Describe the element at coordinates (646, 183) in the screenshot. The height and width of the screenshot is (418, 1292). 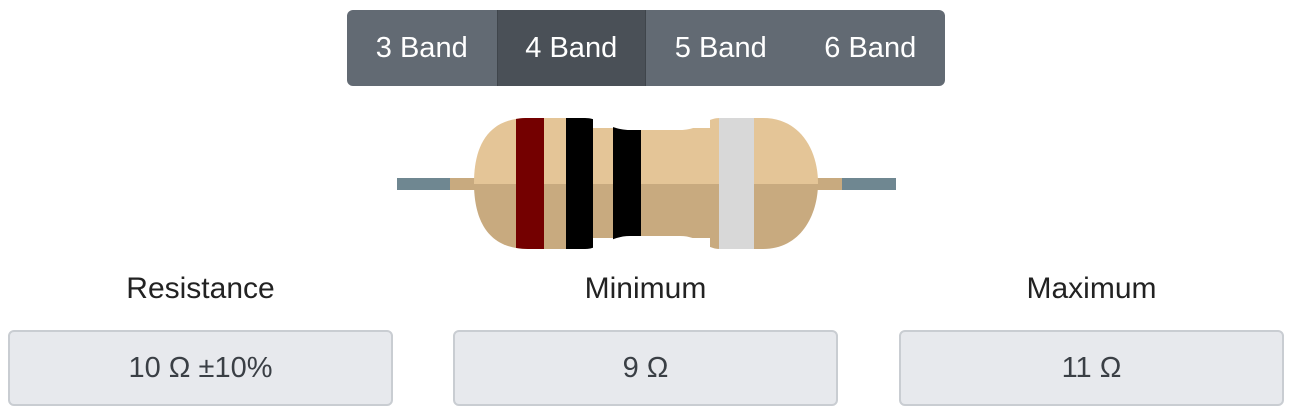
I see `resistor-diagram` at that location.